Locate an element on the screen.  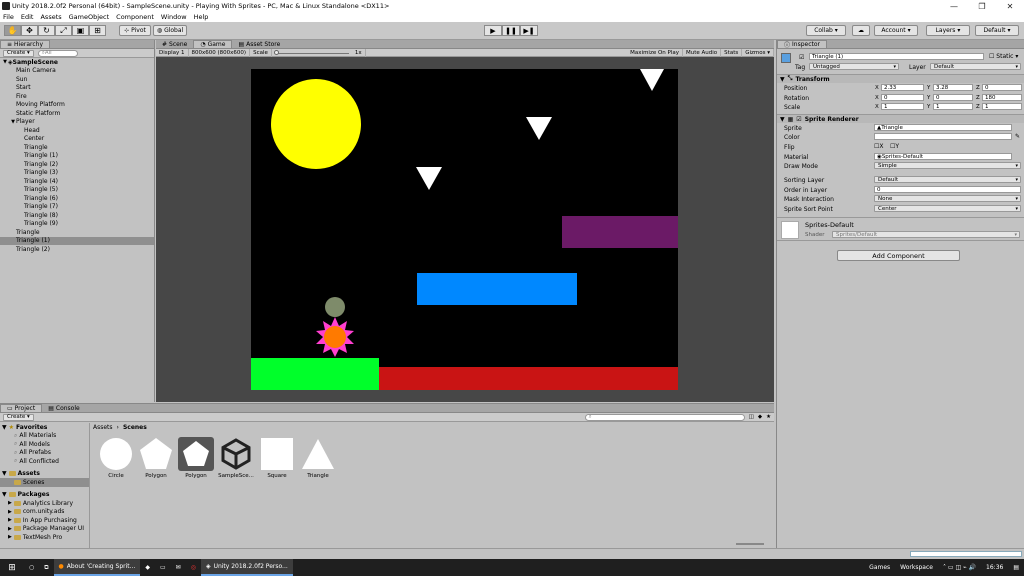
favorite-item: ⌕ All Materials is located at coordinates (44, 436).